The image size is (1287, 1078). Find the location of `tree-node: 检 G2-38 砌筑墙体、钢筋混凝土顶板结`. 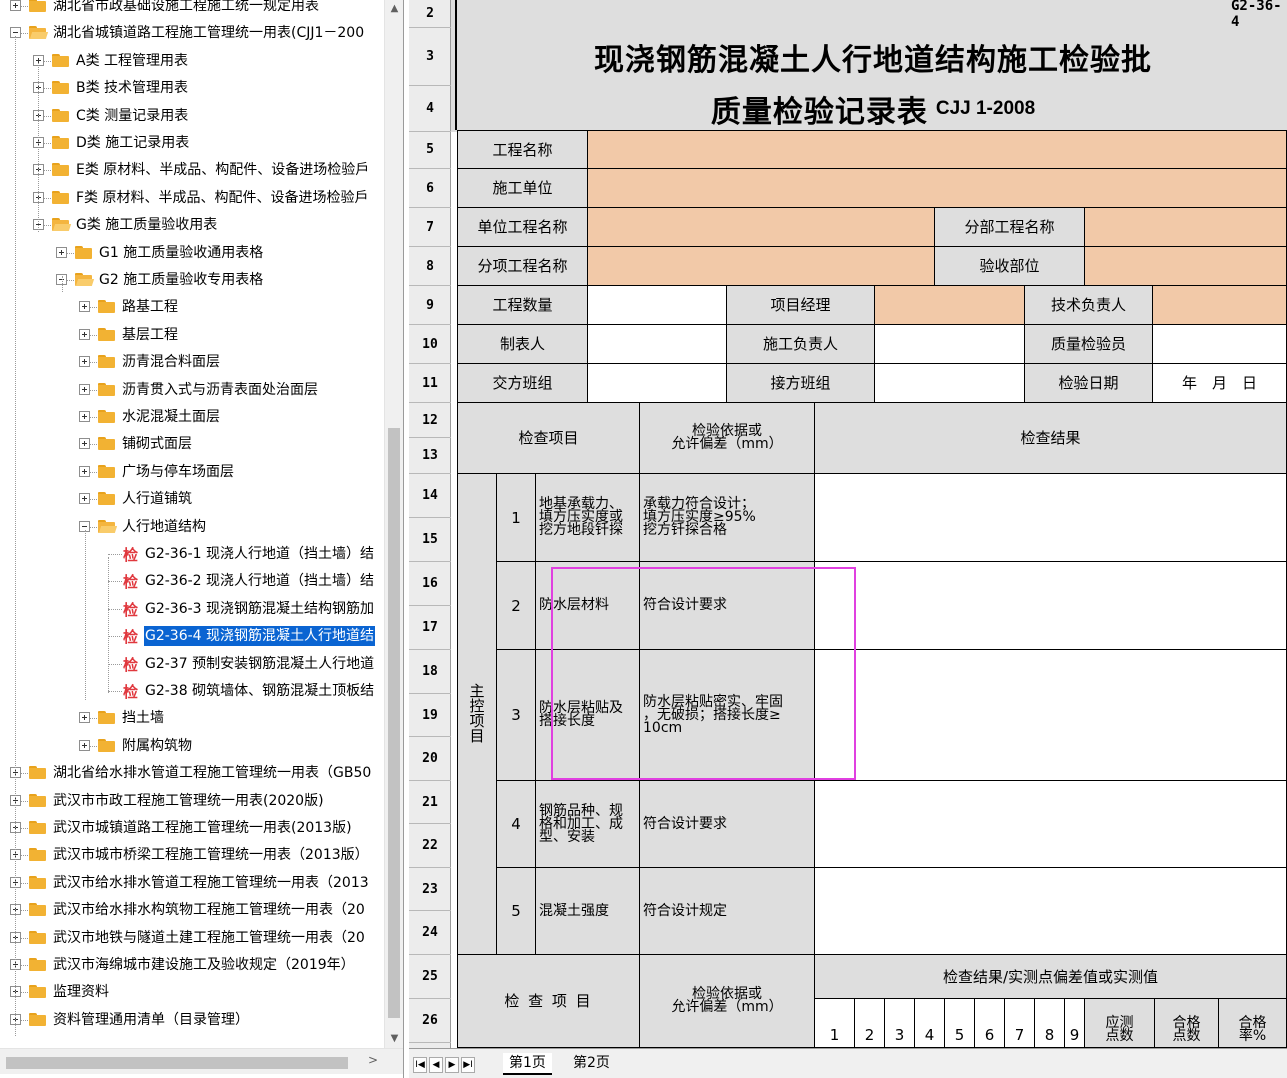

tree-node: 检 G2-38 砌筑墙体、钢筋混凝土顶板结 is located at coordinates (192, 691).